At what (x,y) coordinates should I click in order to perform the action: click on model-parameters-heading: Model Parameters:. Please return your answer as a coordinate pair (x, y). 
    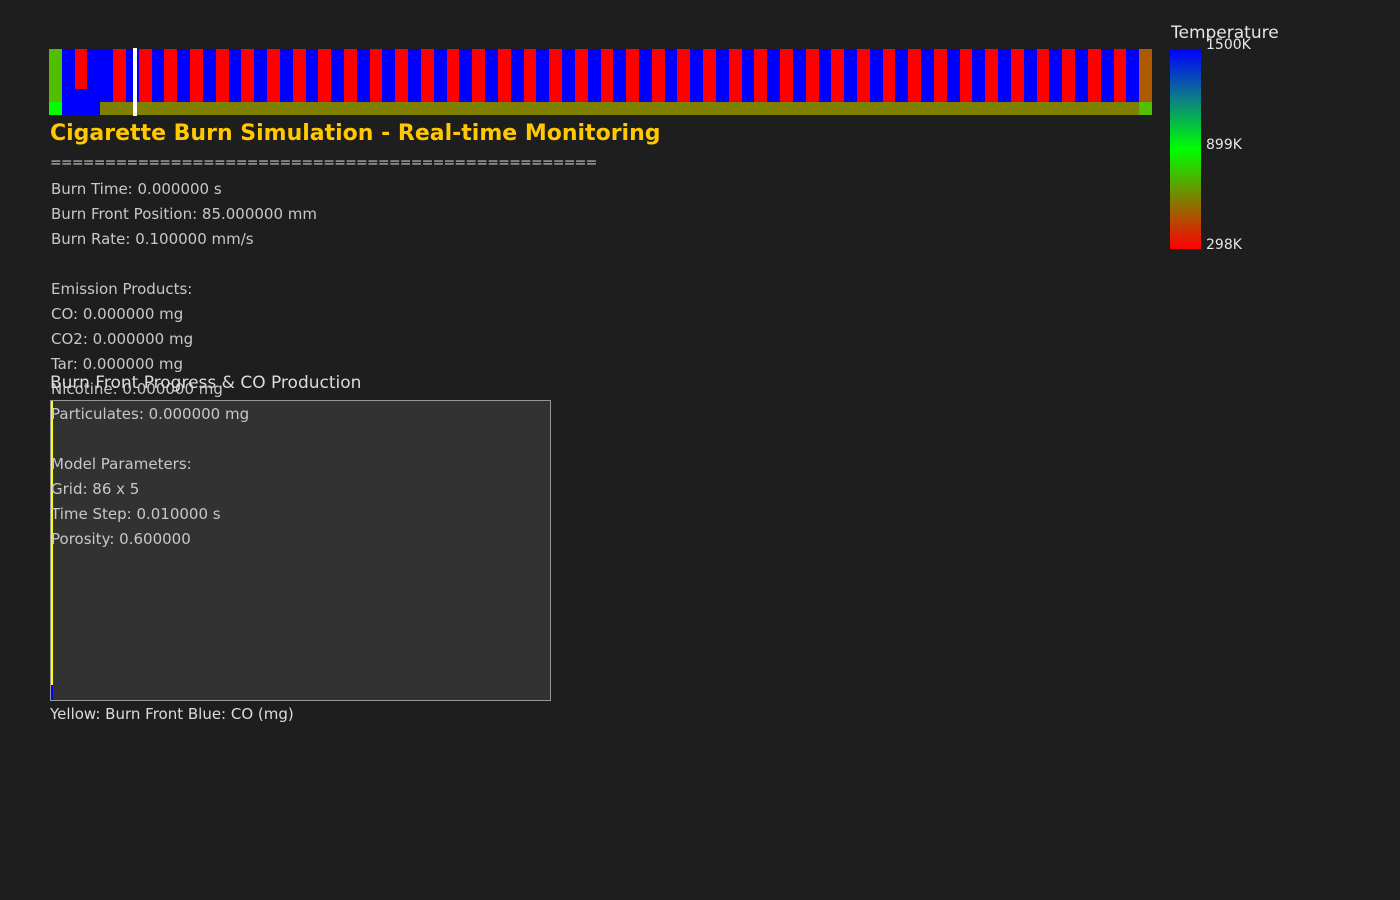
    Looking at the image, I should click on (121, 464).